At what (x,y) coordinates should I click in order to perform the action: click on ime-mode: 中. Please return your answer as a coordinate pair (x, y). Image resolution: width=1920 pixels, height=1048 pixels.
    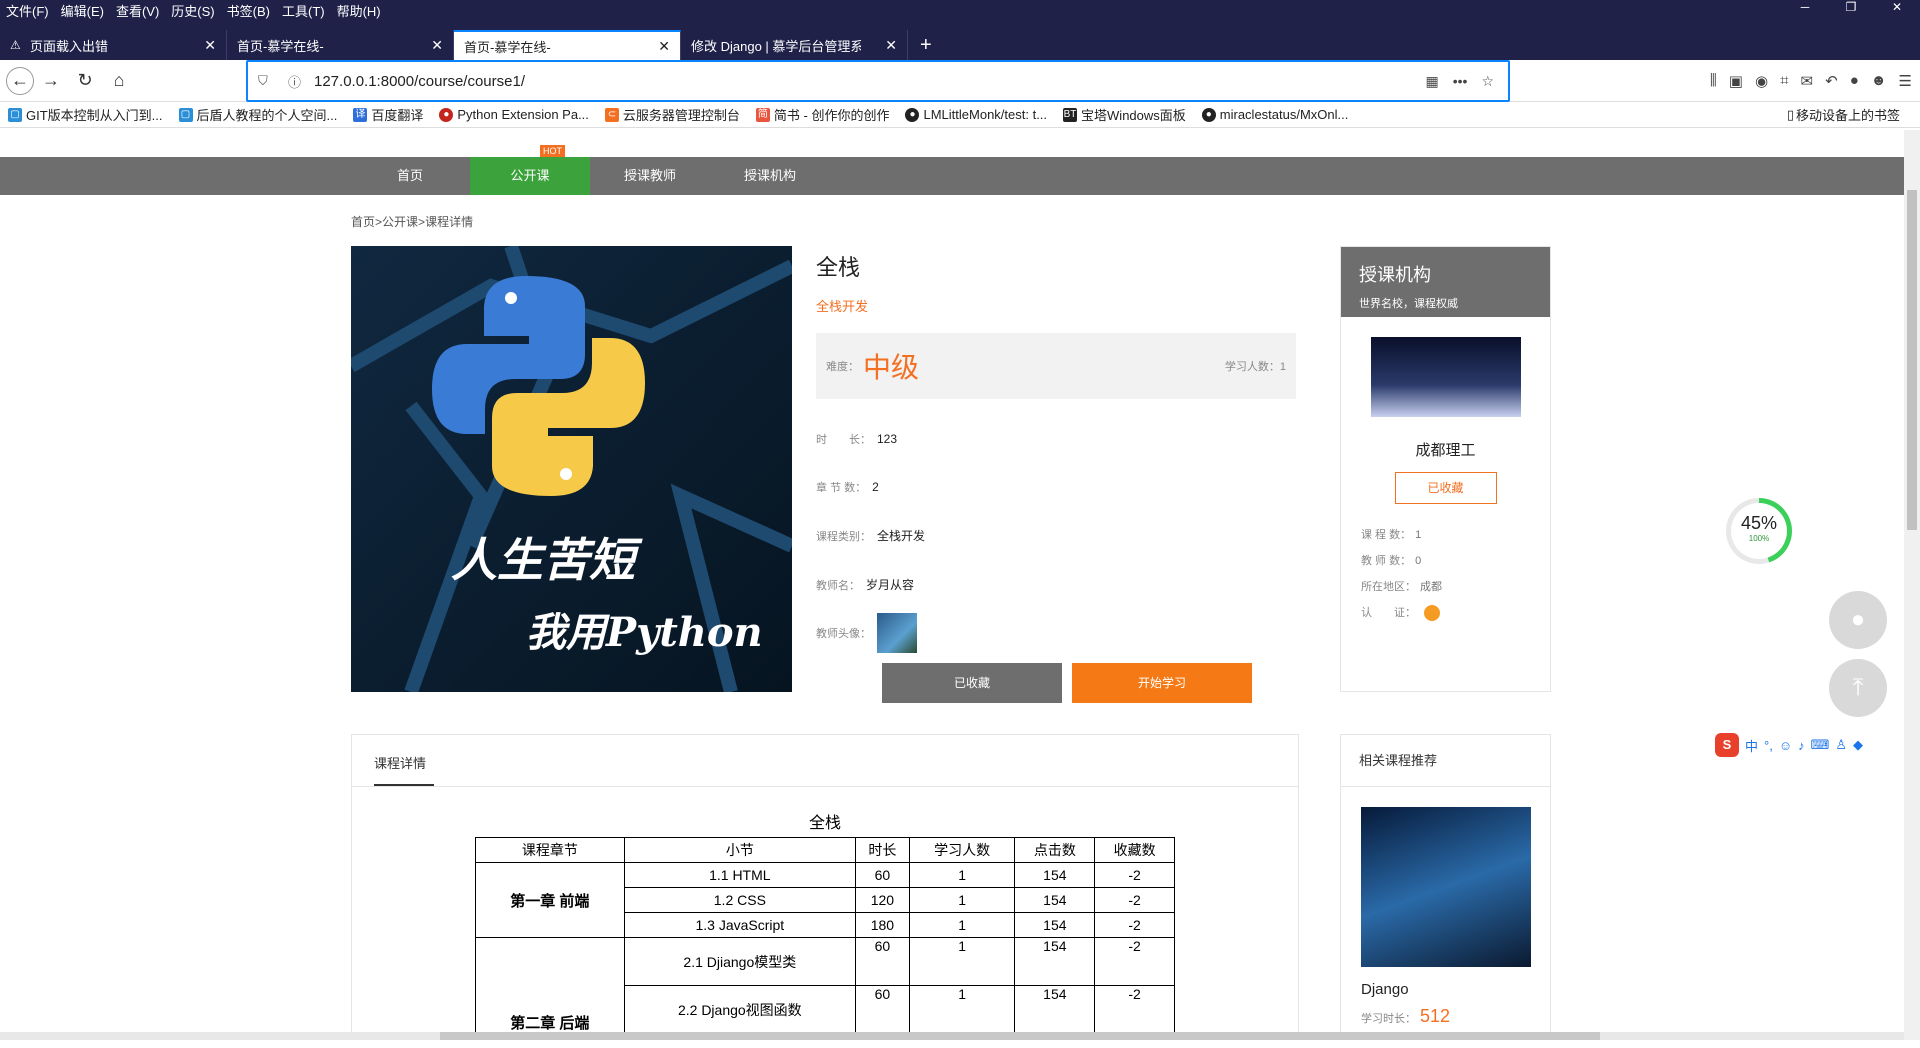
    Looking at the image, I should click on (1751, 745).